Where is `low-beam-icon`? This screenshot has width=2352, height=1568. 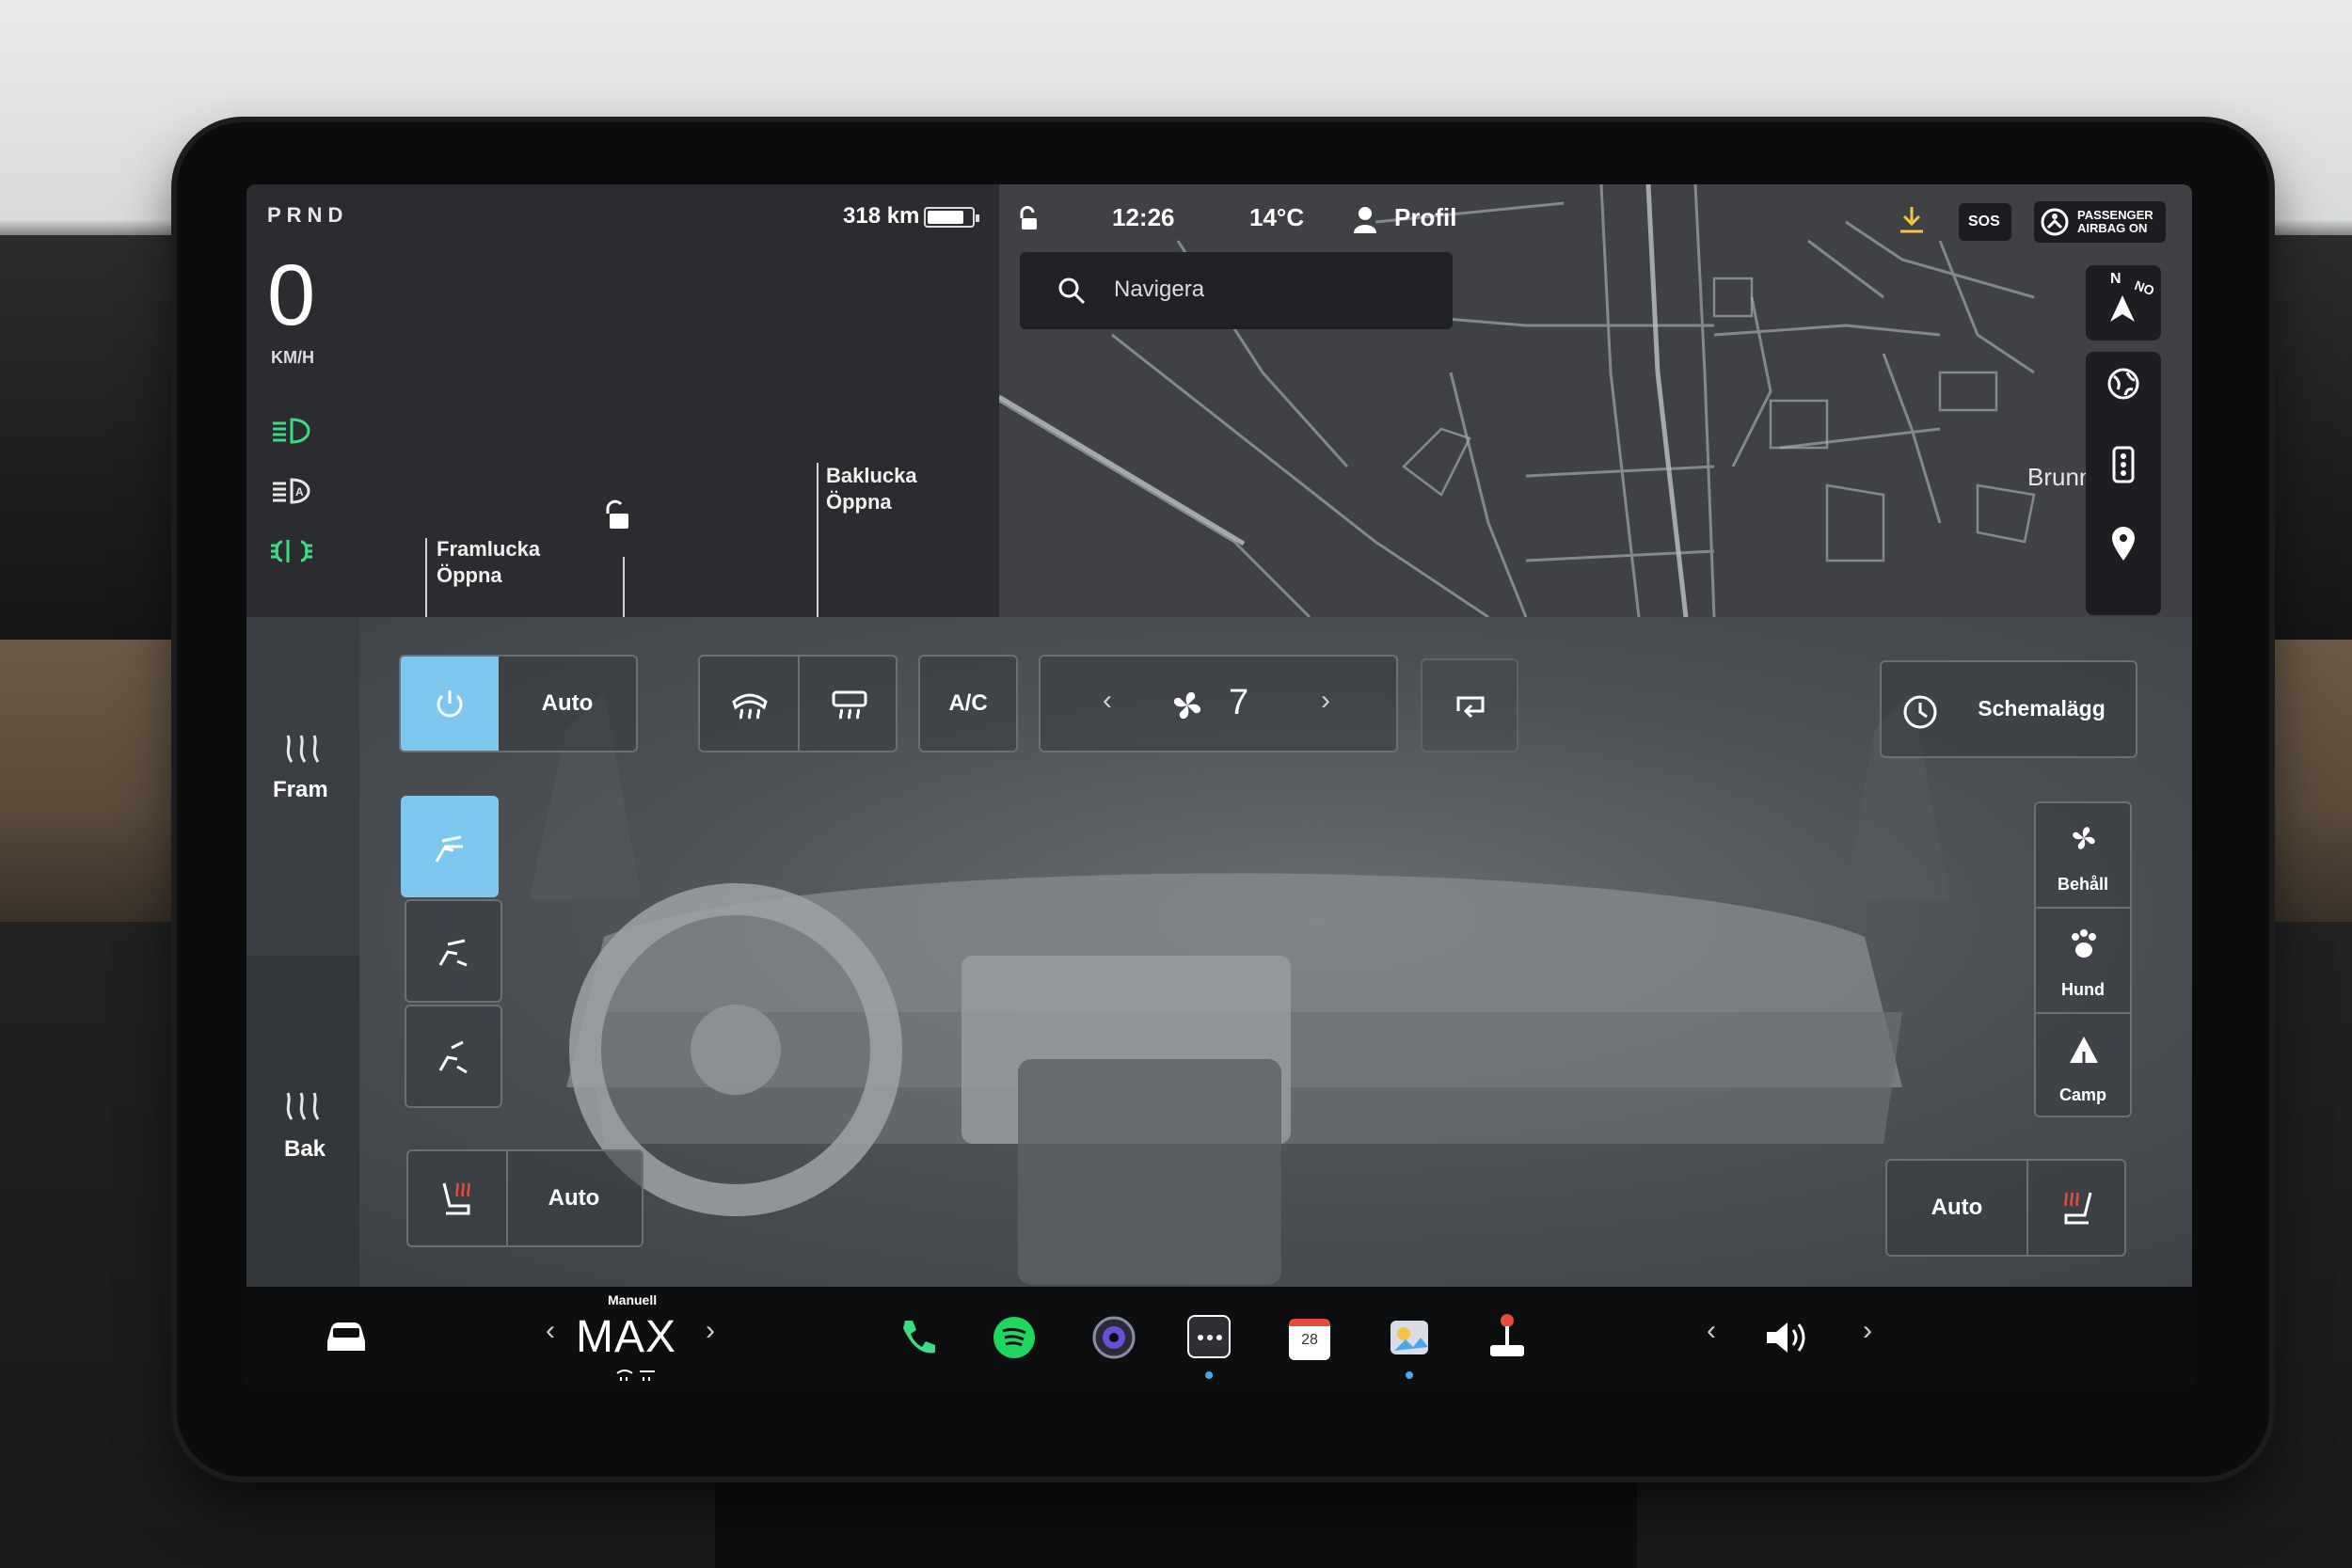
low-beam-icon is located at coordinates (291, 431).